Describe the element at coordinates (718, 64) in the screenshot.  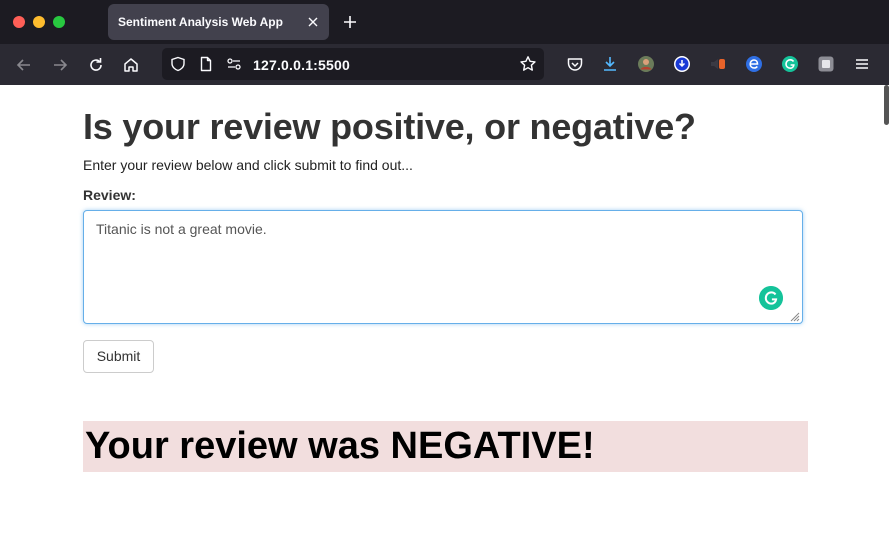
I see `speaker-extension-icon` at that location.